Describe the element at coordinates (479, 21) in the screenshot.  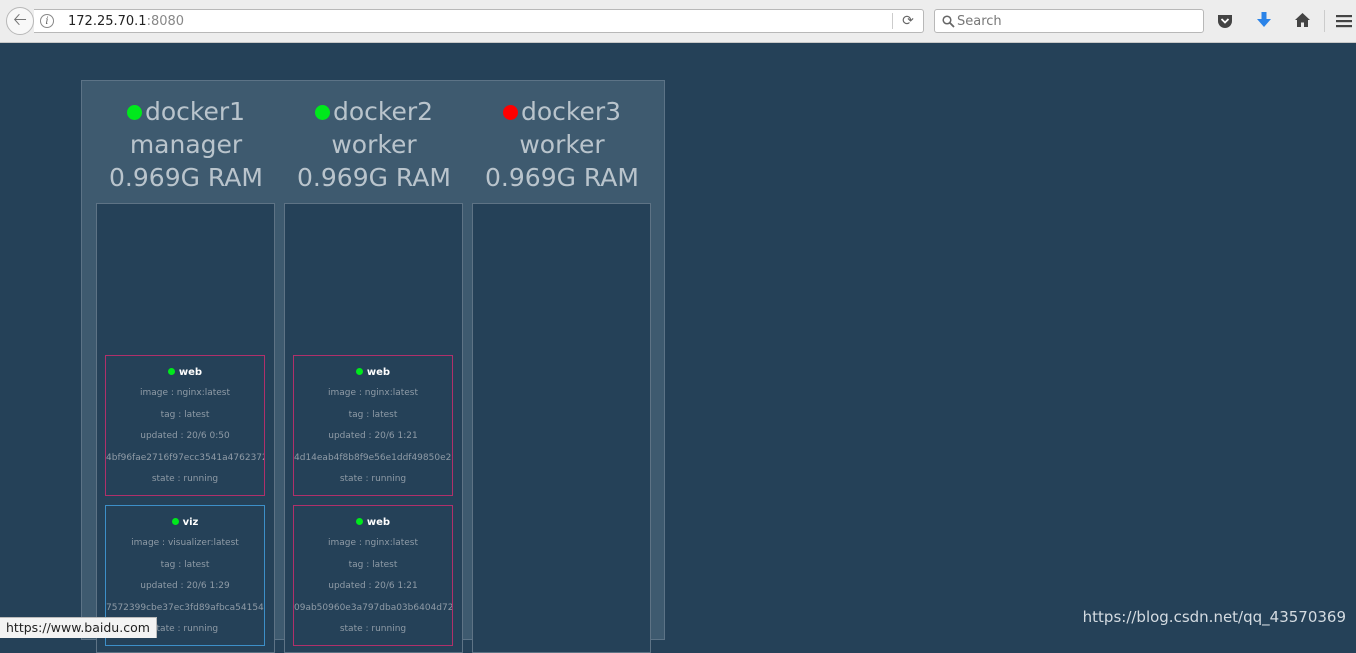
I see `url-bar: i 172.25.70.1:8080 ⟳` at that location.